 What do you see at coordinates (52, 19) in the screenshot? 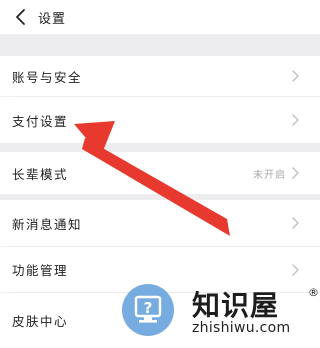
I see `page-title: 设置` at bounding box center [52, 19].